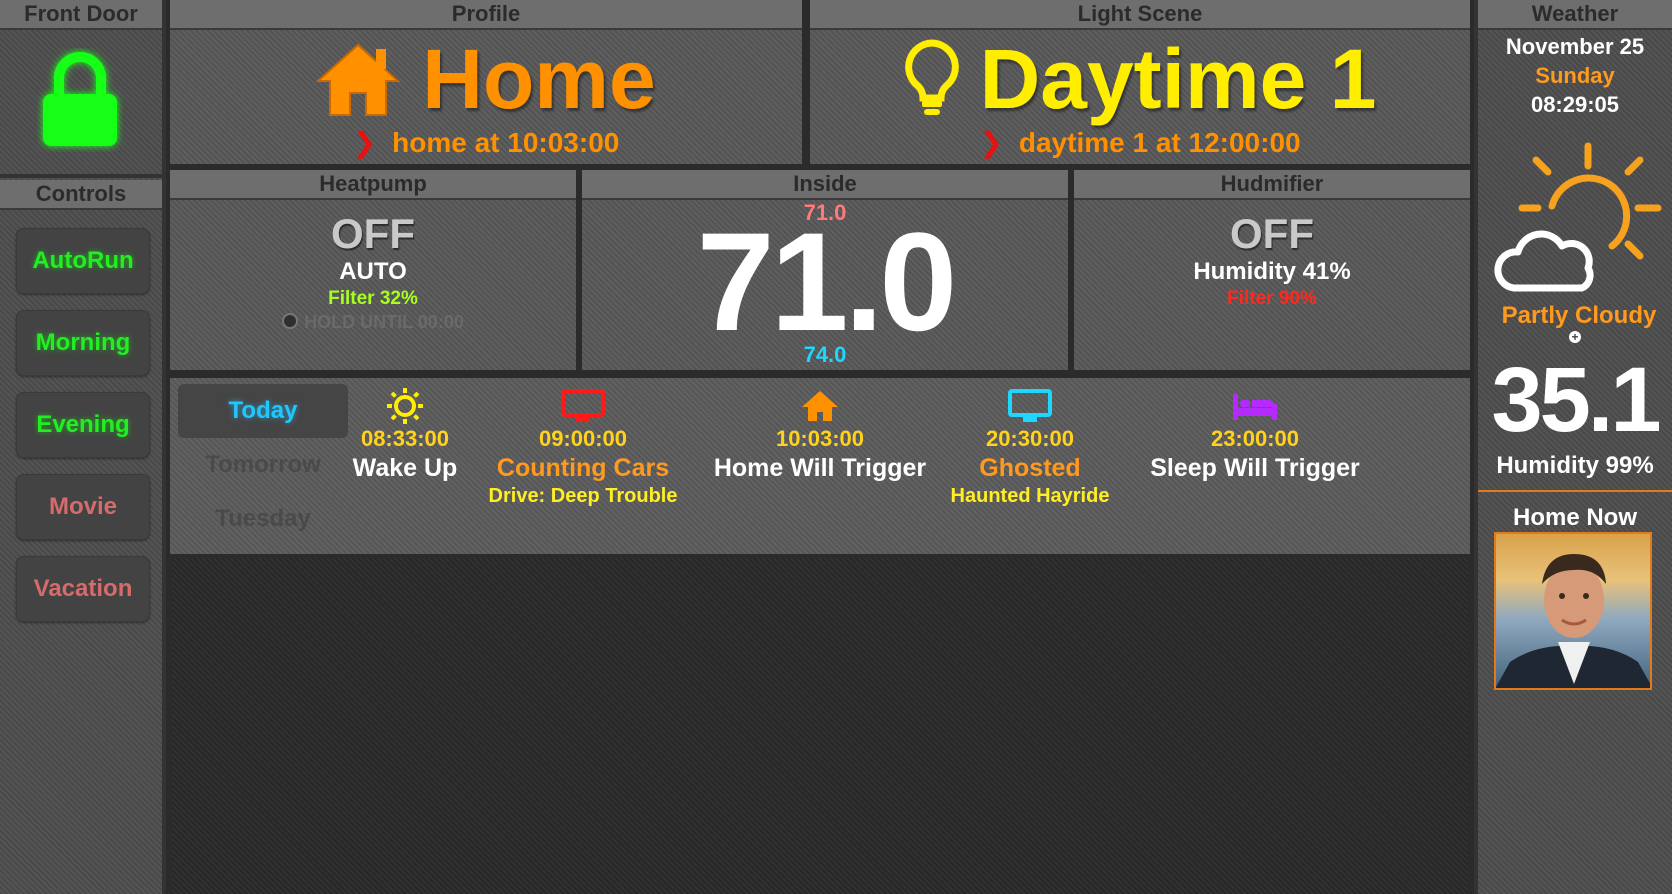 Image resolution: width=1672 pixels, height=894 pixels. What do you see at coordinates (83, 589) in the screenshot?
I see `vacation-button: Vacation` at bounding box center [83, 589].